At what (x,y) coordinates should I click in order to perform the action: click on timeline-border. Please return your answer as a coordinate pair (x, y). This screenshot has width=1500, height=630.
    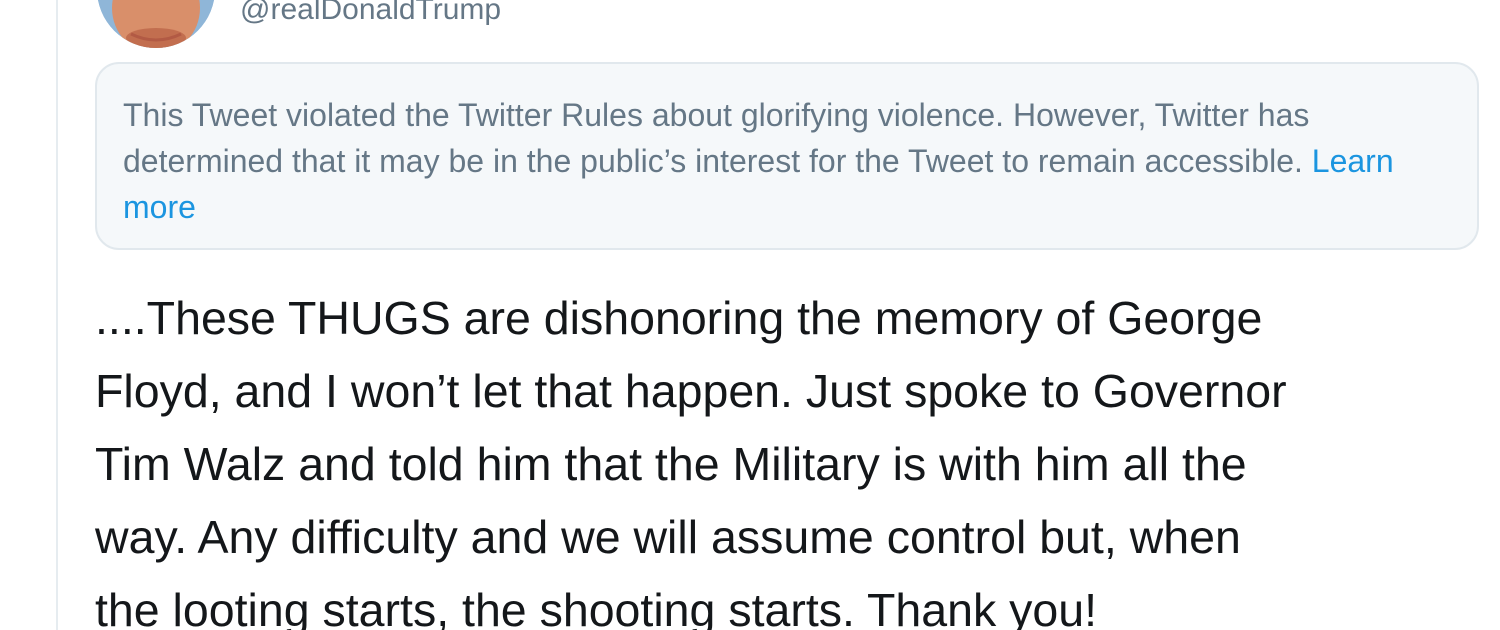
    Looking at the image, I should click on (57, 315).